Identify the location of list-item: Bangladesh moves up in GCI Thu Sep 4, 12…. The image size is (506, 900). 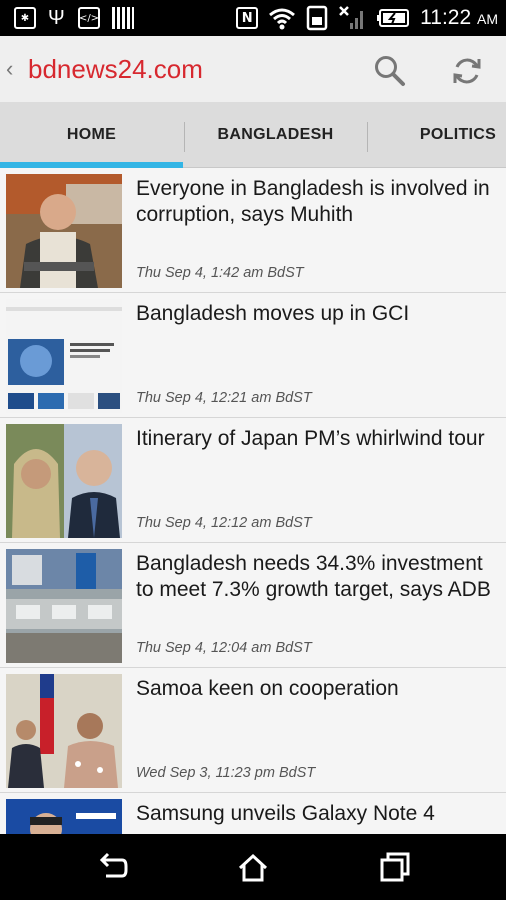
(253, 355).